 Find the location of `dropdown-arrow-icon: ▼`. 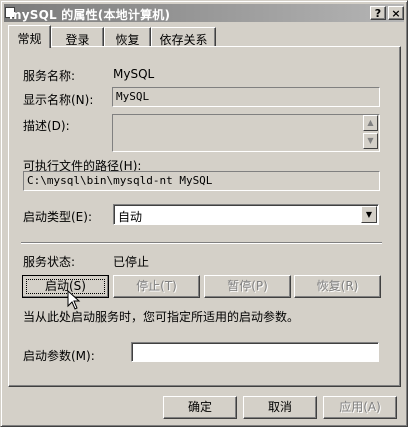

dropdown-arrow-icon: ▼ is located at coordinates (369, 214).